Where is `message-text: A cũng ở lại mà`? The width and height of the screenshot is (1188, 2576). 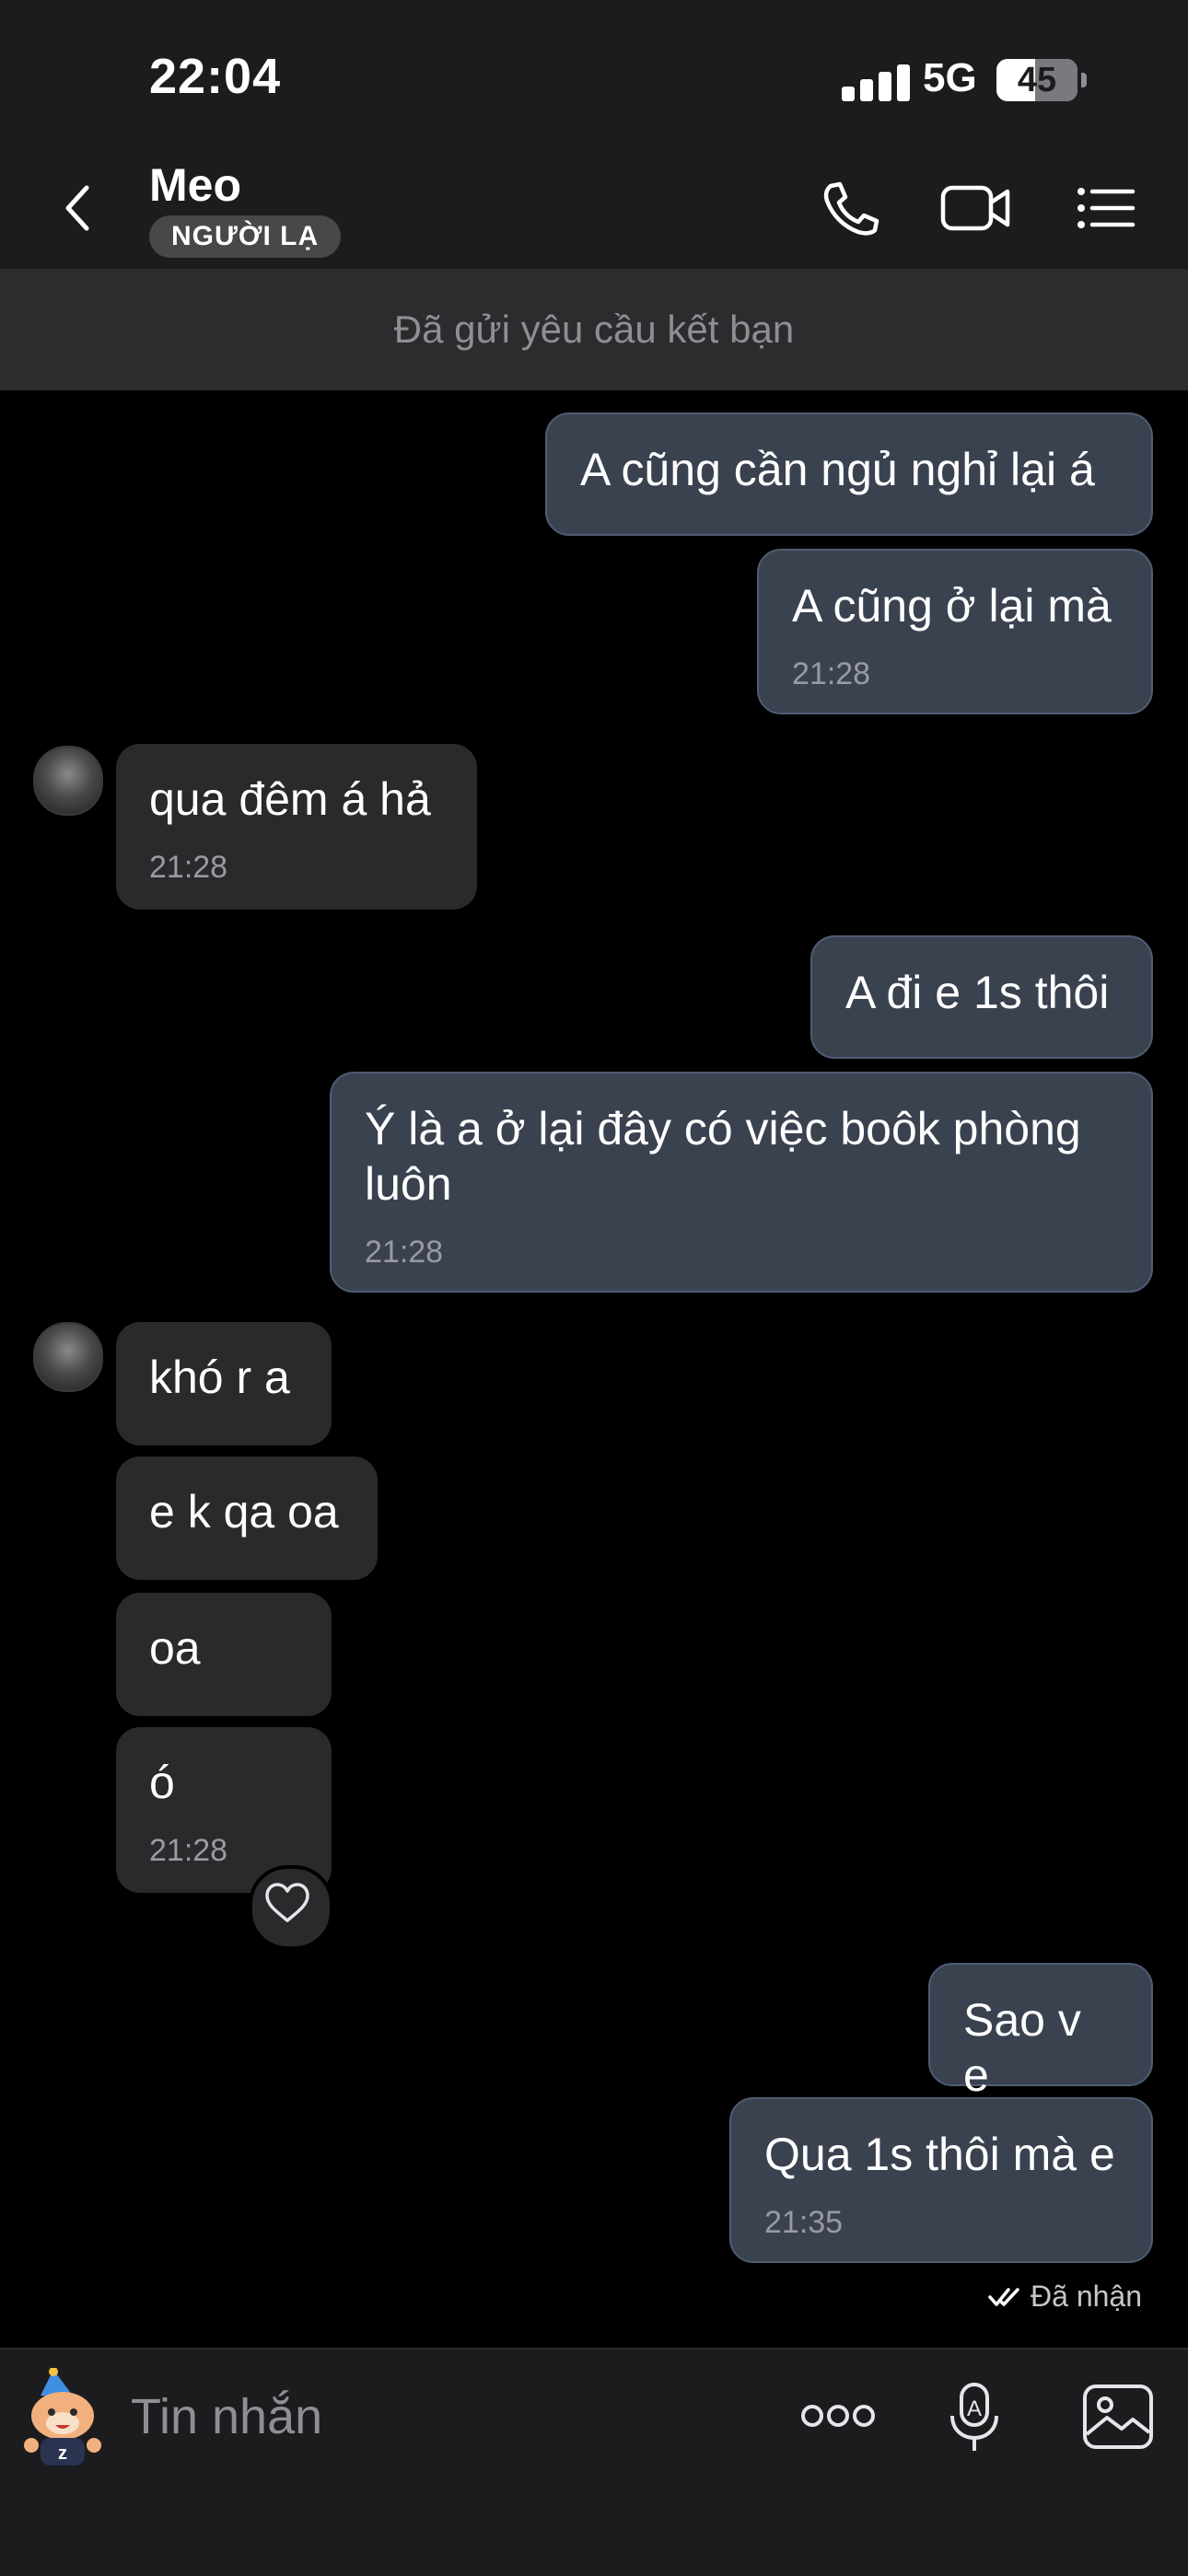 message-text: A cũng ở lại mà is located at coordinates (952, 606).